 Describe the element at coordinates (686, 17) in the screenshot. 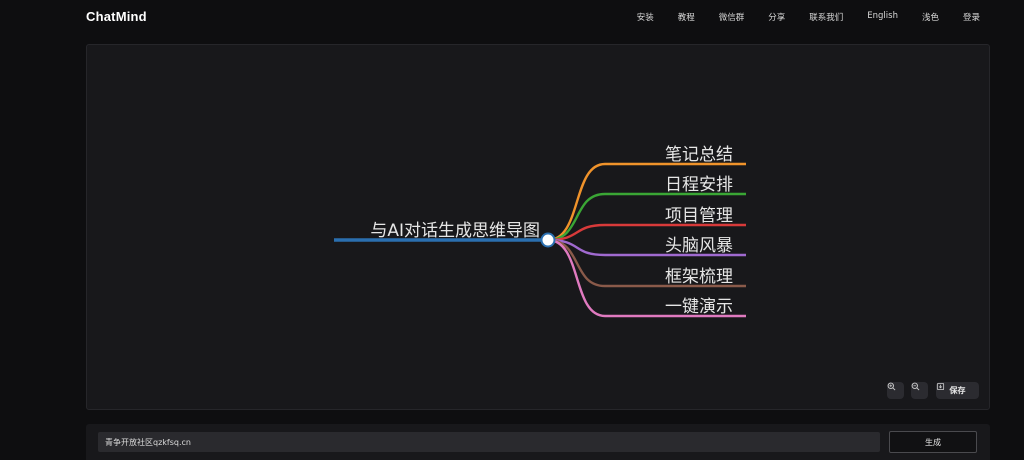

I see `nav-tutorial: 教程` at that location.